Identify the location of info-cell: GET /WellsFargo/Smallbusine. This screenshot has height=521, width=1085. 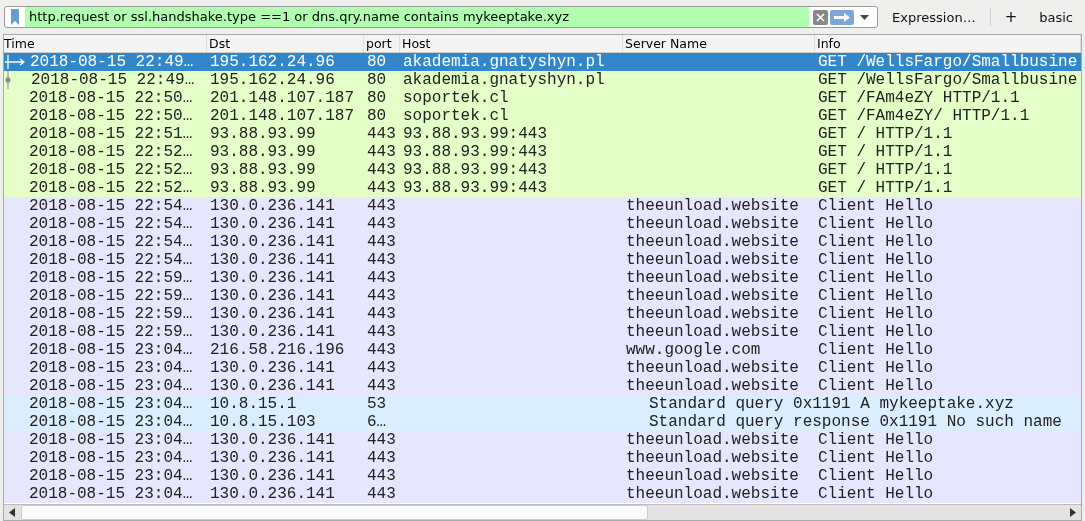
(948, 80).